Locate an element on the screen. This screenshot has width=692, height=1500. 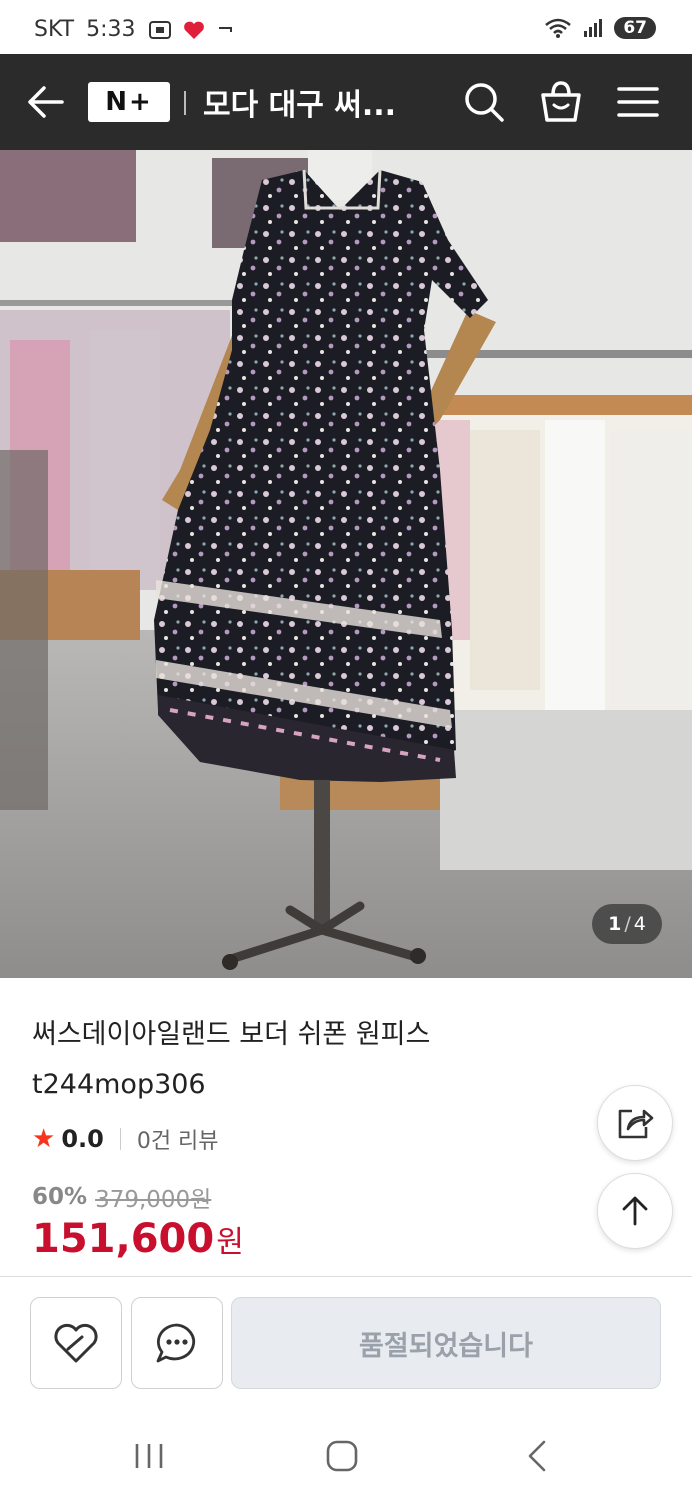
status-left: SKT 5:33 is located at coordinates (134, 29).